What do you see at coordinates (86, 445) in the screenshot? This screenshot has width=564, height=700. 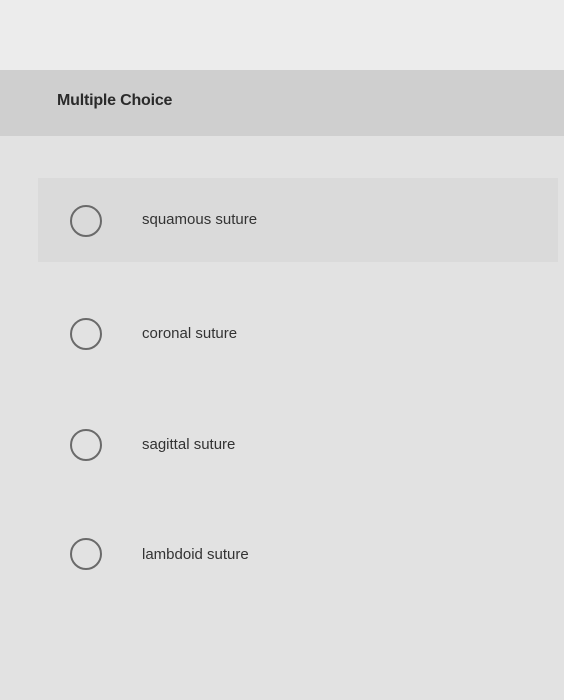 I see `radio-button-sagittal` at bounding box center [86, 445].